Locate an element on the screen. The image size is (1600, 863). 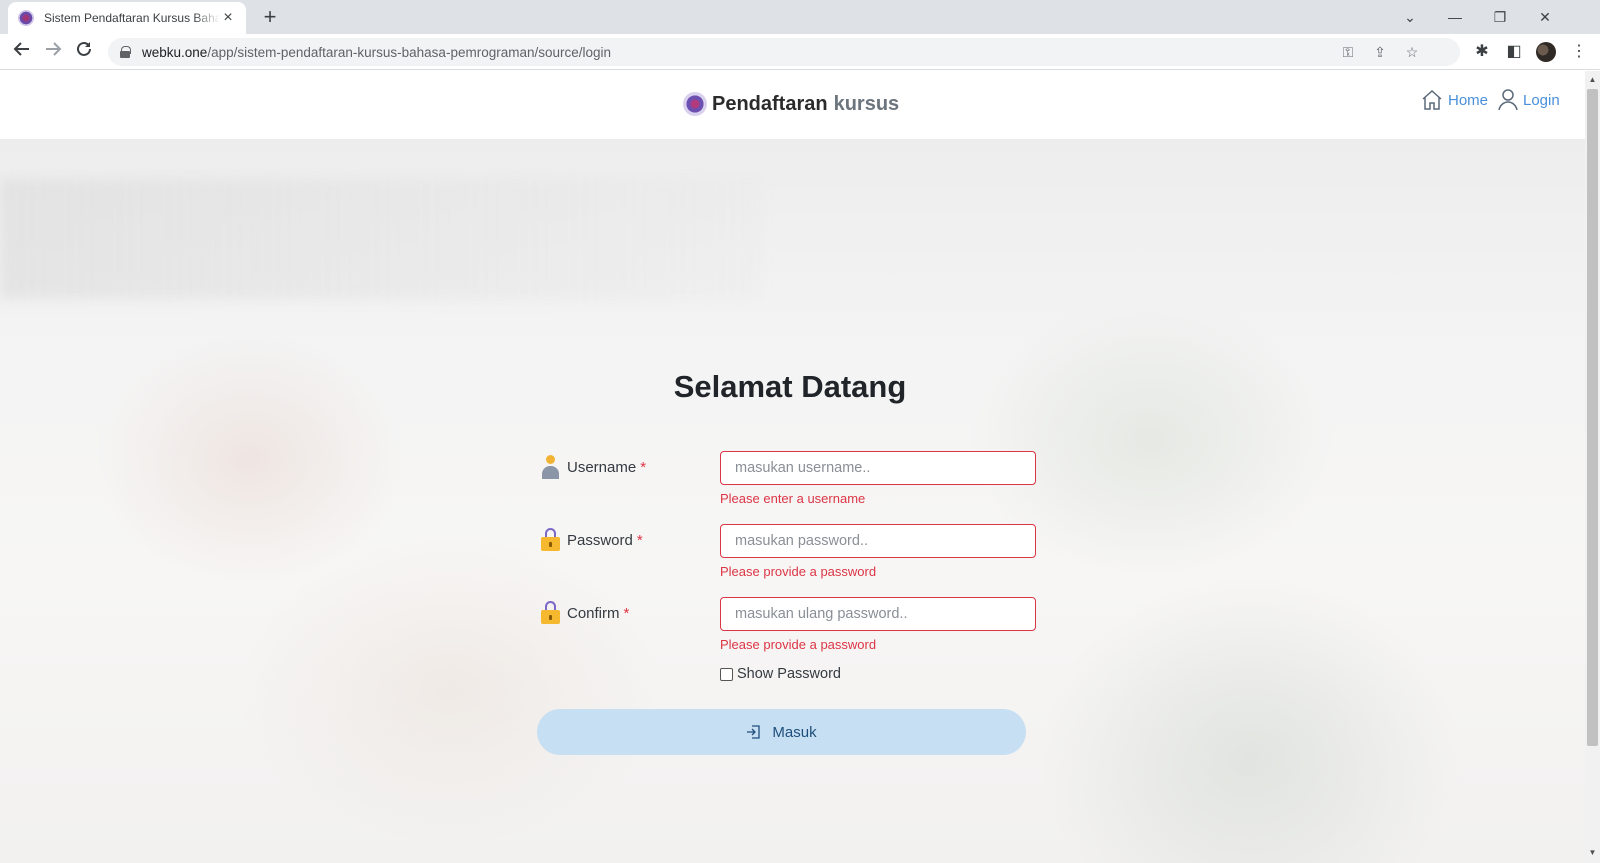
person-icon is located at coordinates (550, 467).